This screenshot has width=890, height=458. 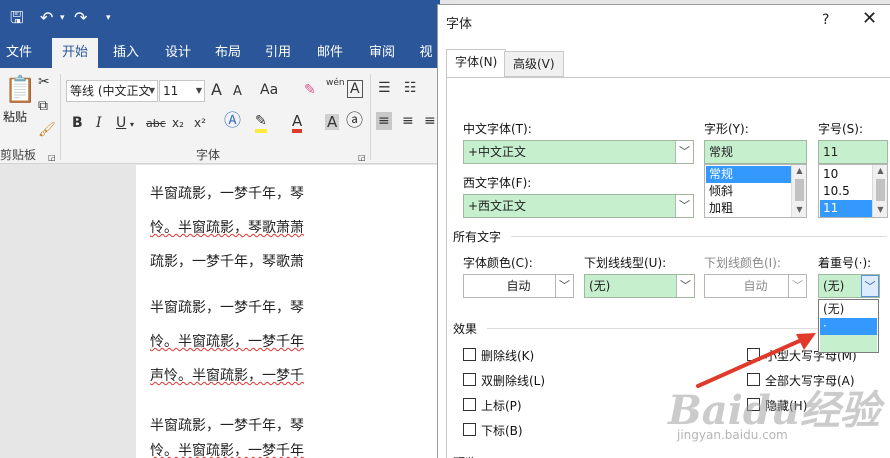 What do you see at coordinates (507, 355) in the screenshot?
I see `strikethrough-label: 删除线(K)` at bounding box center [507, 355].